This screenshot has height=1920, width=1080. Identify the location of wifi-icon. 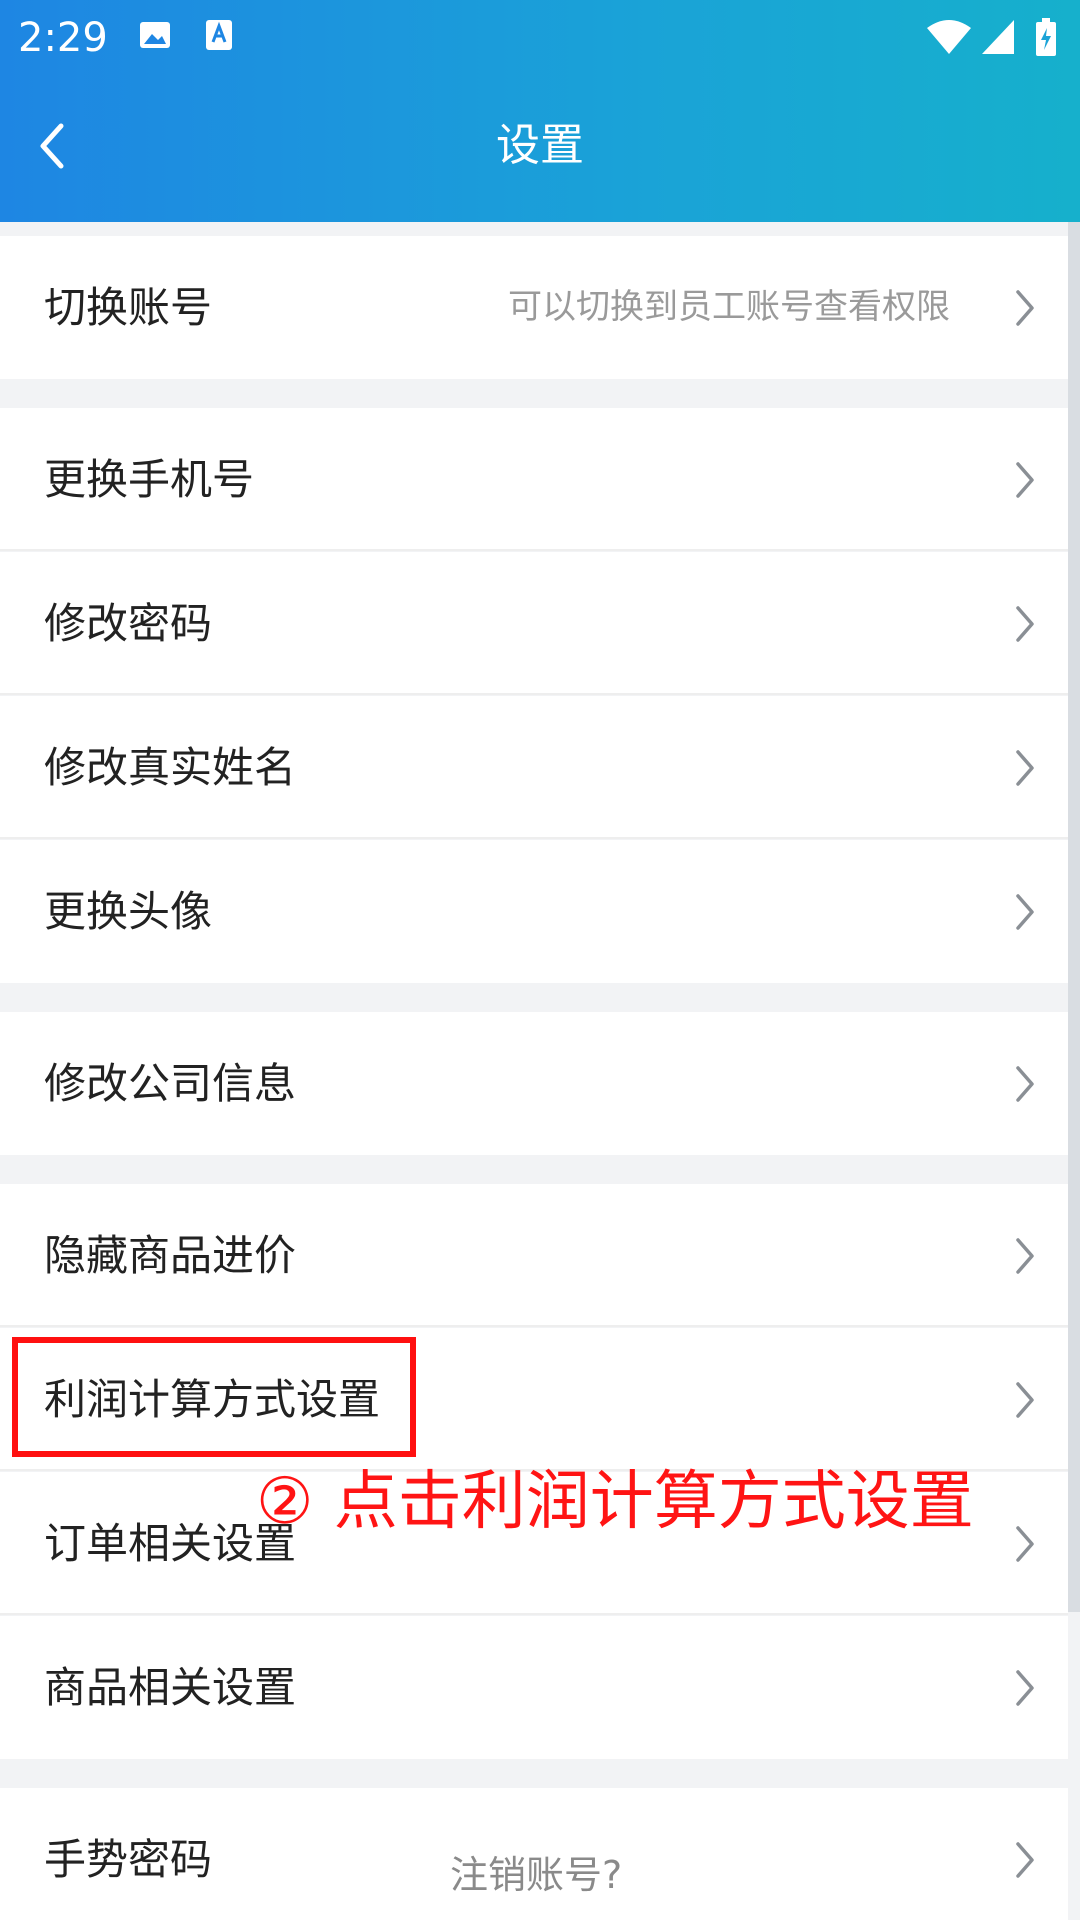
(949, 37).